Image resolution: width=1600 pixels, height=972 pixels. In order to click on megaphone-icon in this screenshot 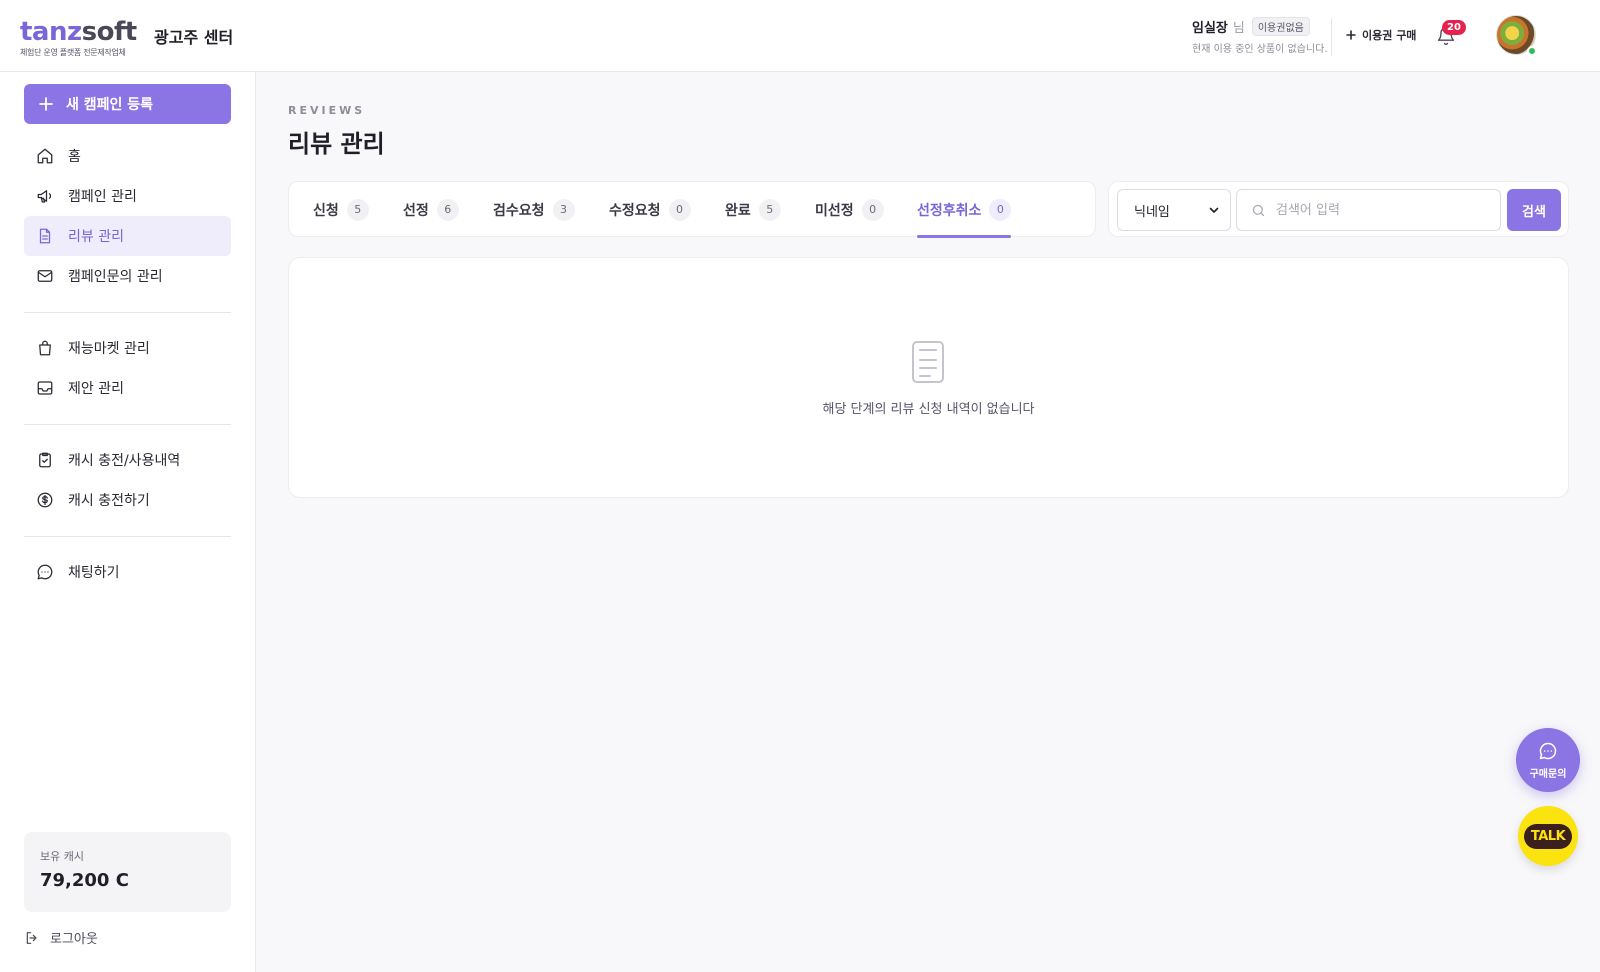, I will do `click(45, 196)`.